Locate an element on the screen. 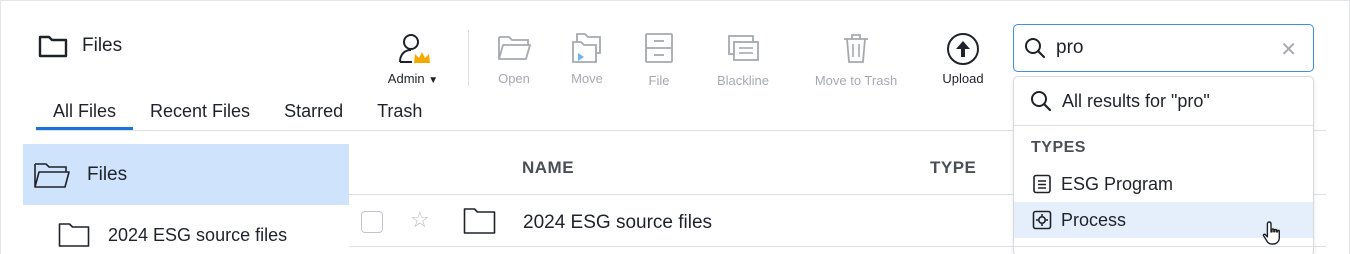 Image resolution: width=1350 pixels, height=254 pixels. file-label: File is located at coordinates (659, 80).